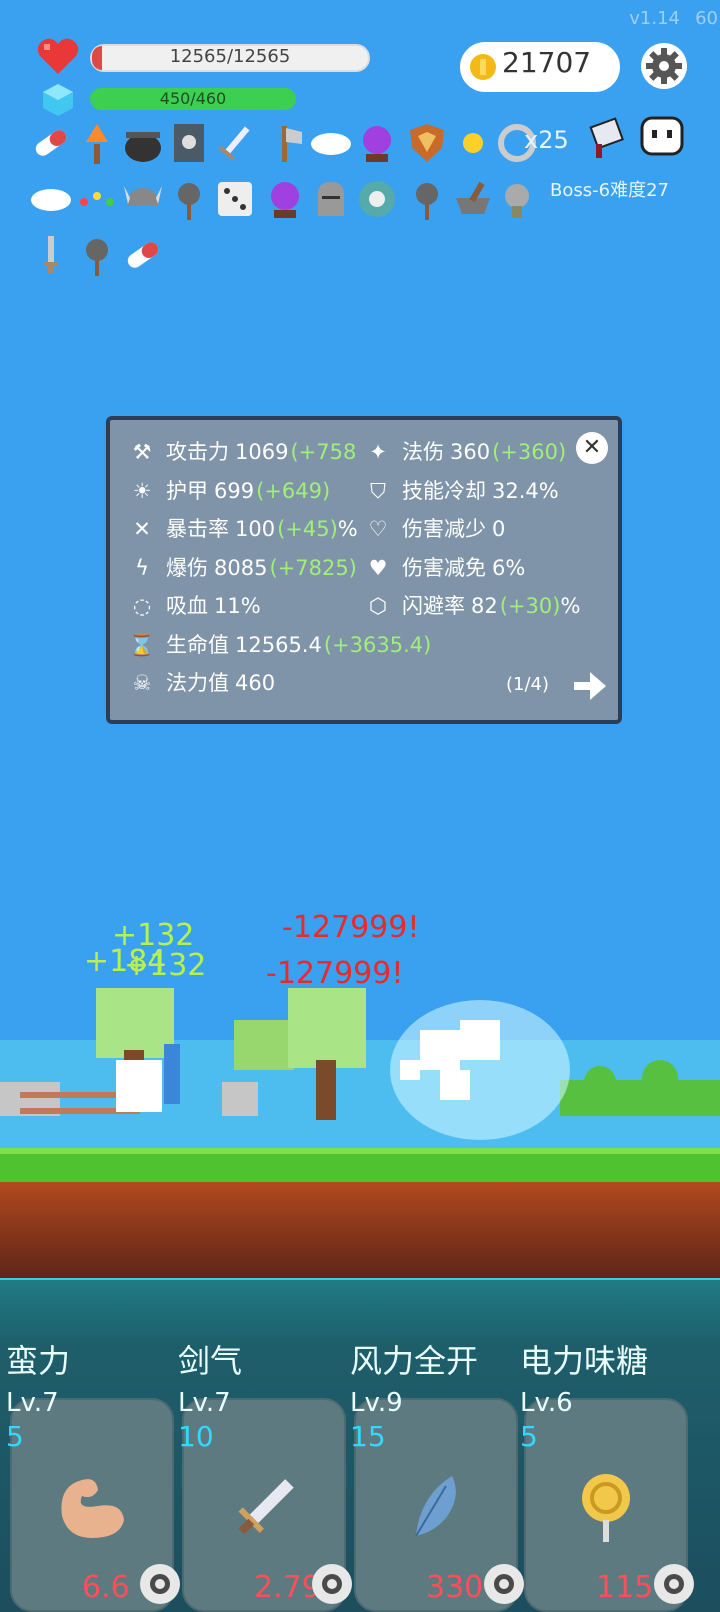  What do you see at coordinates (377, 199) in the screenshot?
I see `round-shield-icon` at bounding box center [377, 199].